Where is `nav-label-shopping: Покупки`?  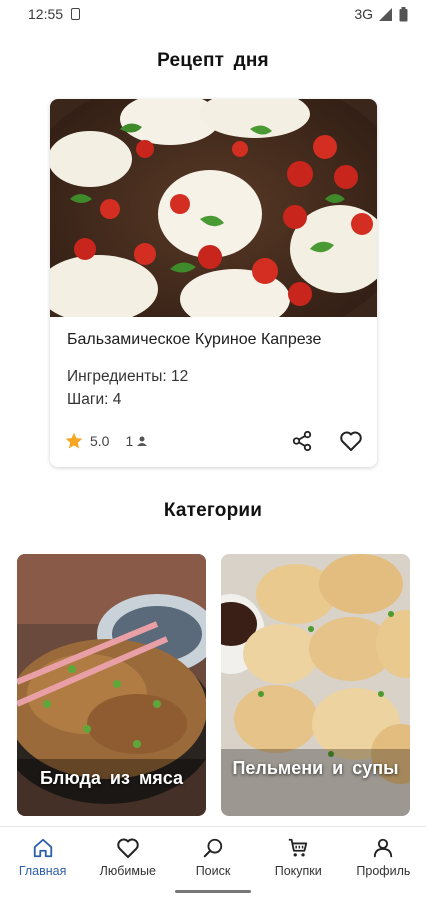 nav-label-shopping: Покупки is located at coordinates (298, 871).